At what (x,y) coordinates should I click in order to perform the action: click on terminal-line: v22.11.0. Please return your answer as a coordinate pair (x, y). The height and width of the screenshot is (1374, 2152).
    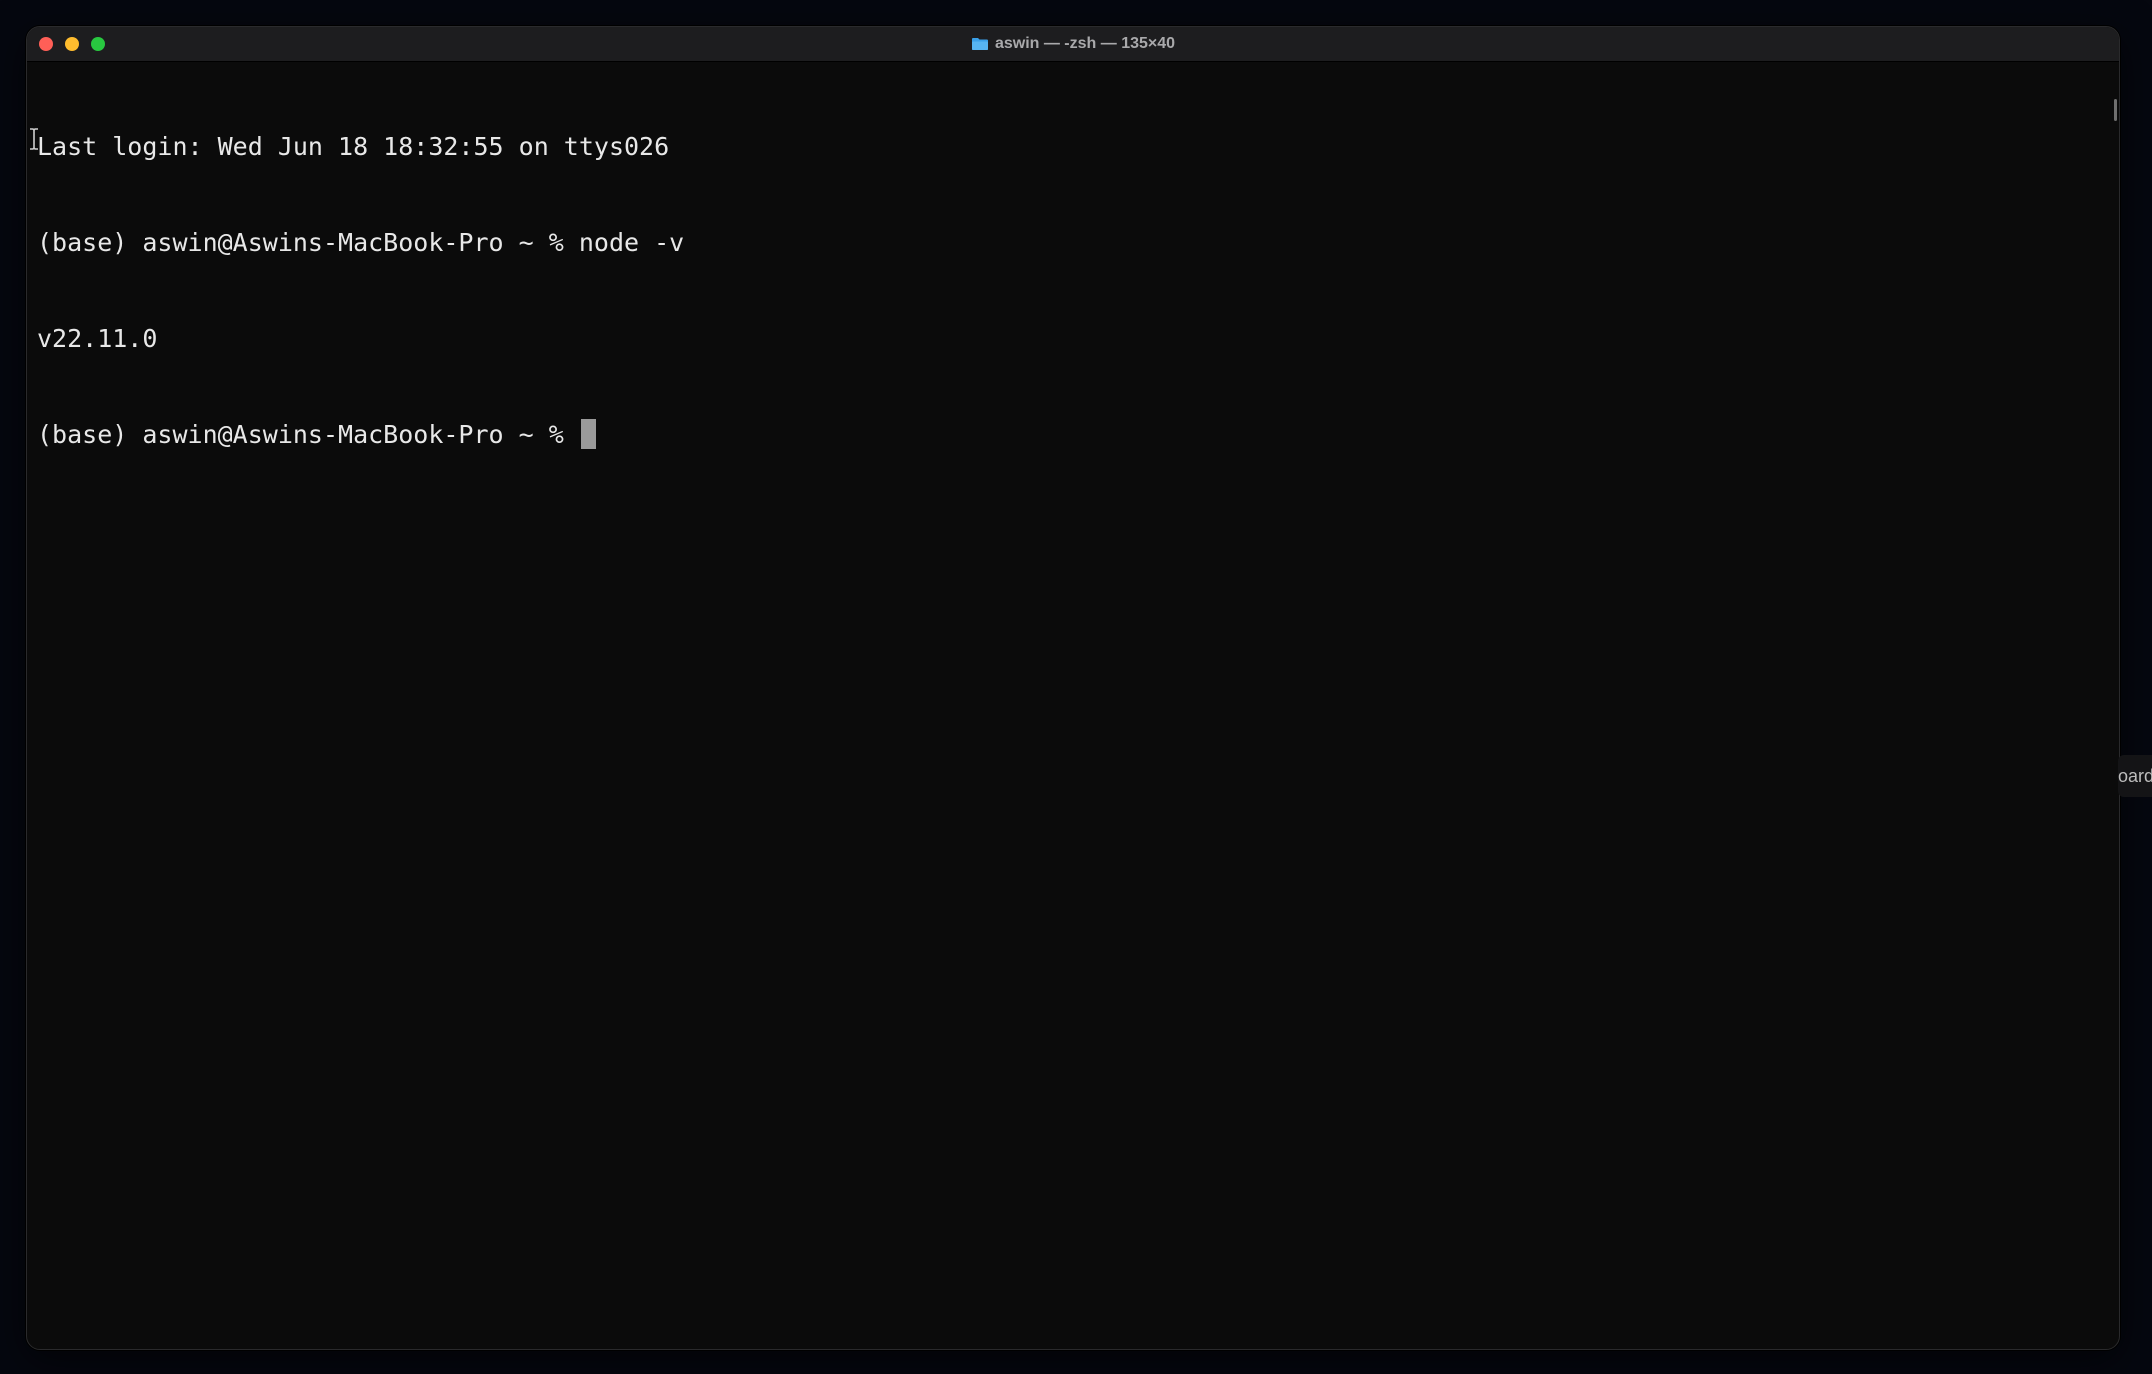
    Looking at the image, I should click on (97, 338).